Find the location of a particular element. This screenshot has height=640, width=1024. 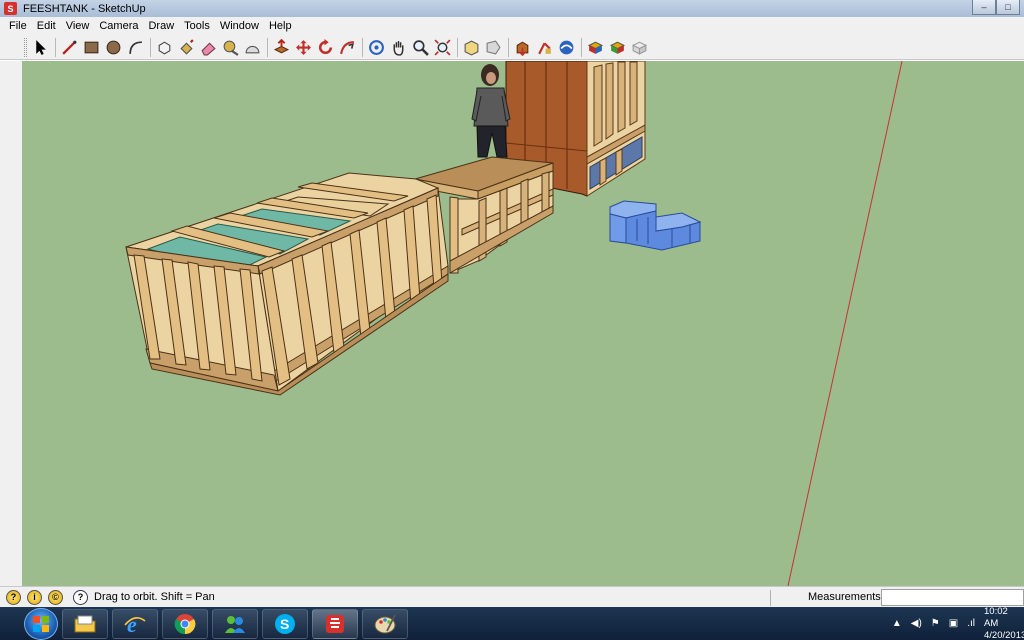

extension-1-icon is located at coordinates (595, 47).